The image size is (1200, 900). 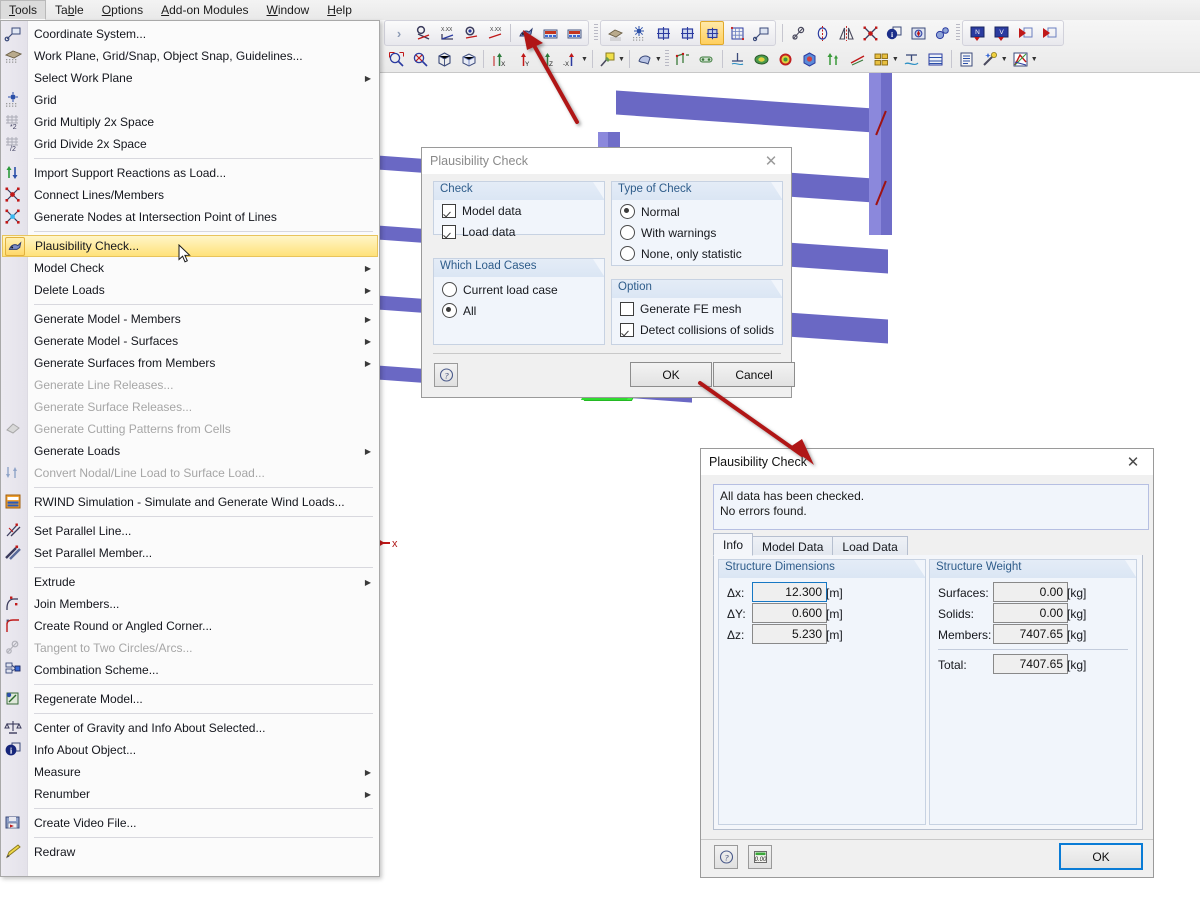 What do you see at coordinates (574, 33) in the screenshot?
I see `load-check-icon` at bounding box center [574, 33].